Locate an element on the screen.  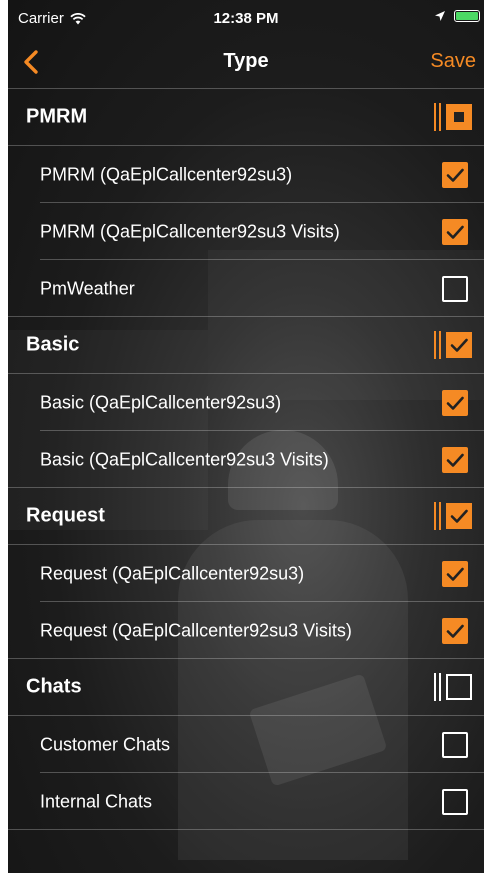
type-option-row: Basic (QaEplCallcenter92su3 Visits) is located at coordinates (246, 459).